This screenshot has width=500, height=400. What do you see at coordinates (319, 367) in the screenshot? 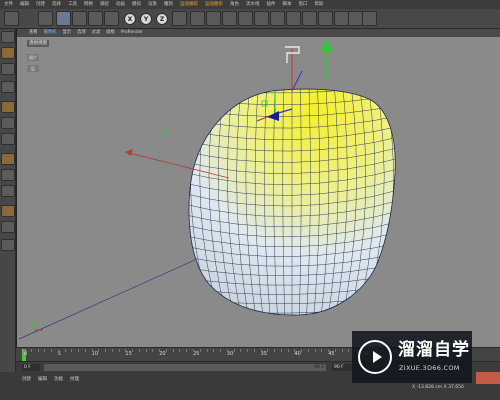
I see `range-slider-end-label: 90 F` at bounding box center [319, 367].